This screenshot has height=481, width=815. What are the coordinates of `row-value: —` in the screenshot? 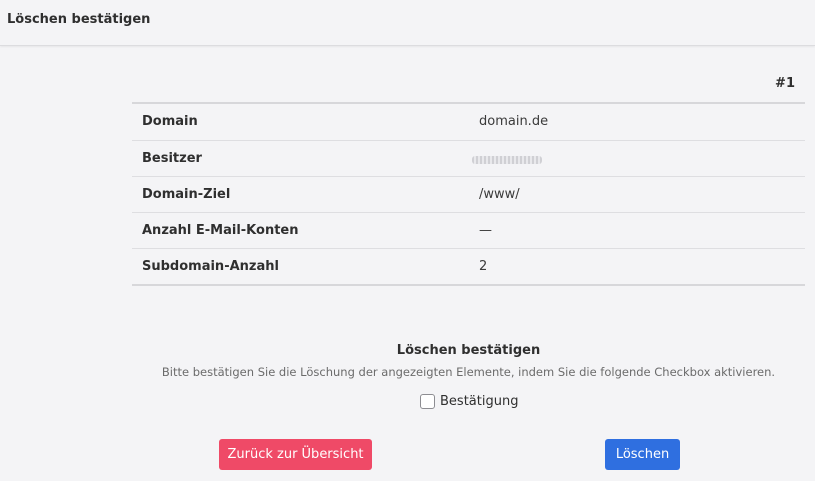 It's located at (485, 230).